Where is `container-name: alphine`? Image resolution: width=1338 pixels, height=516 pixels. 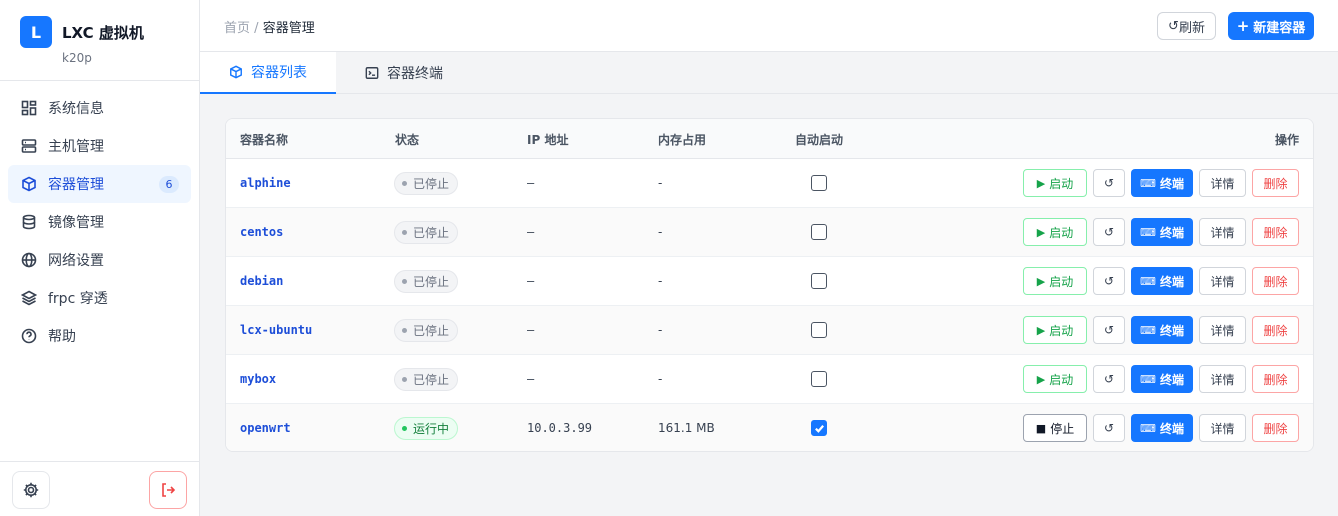
container-name: alphine is located at coordinates (265, 183).